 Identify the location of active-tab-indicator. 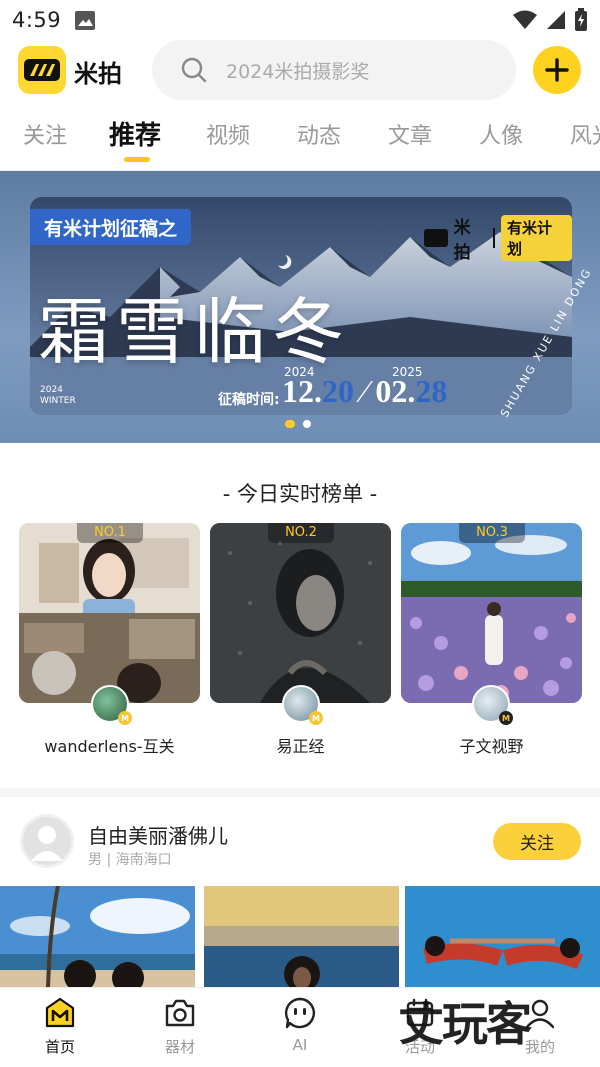
(137, 159).